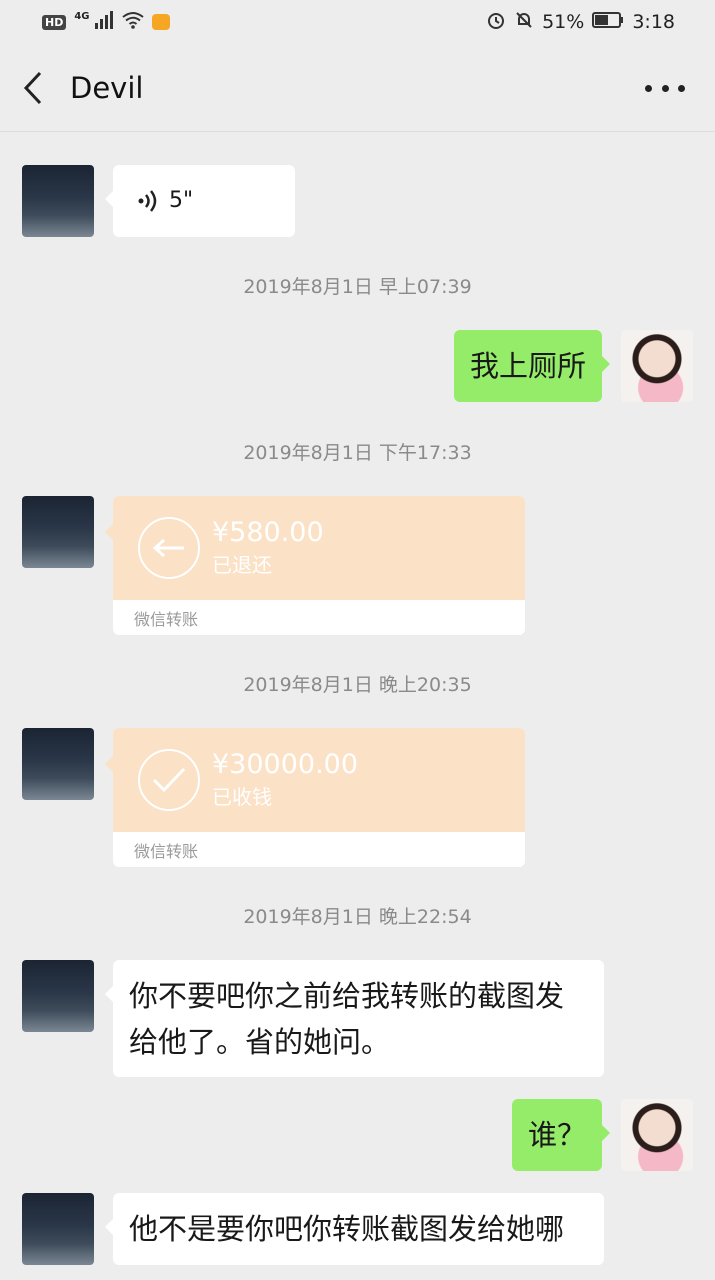 This screenshot has height=1280, width=715. What do you see at coordinates (132, 22) in the screenshot?
I see `wifi-icon` at bounding box center [132, 22].